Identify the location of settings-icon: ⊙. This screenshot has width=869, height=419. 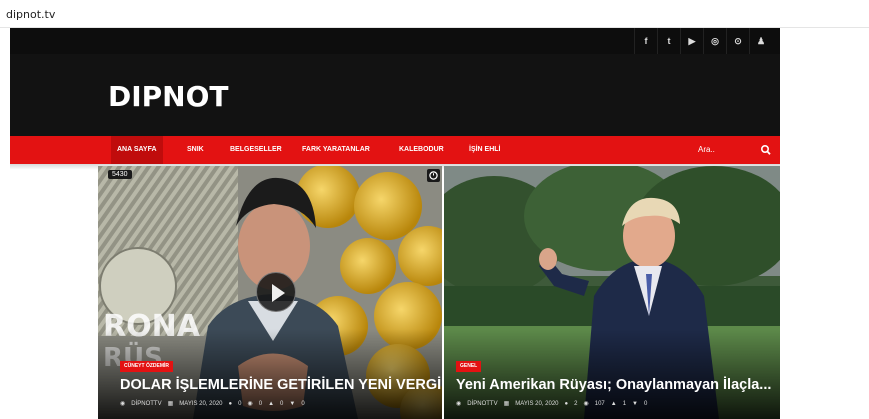
(737, 41).